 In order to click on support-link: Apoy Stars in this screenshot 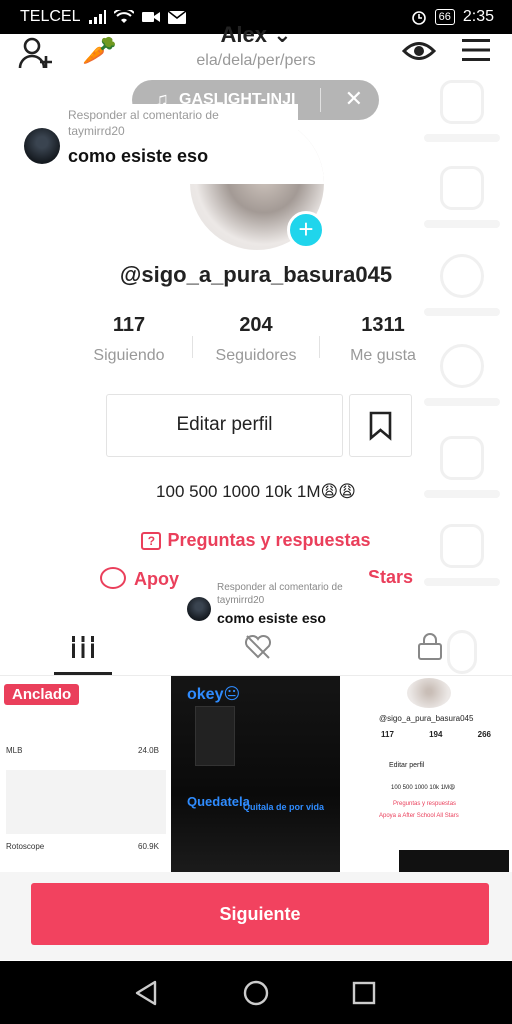, I will do `click(256, 578)`.